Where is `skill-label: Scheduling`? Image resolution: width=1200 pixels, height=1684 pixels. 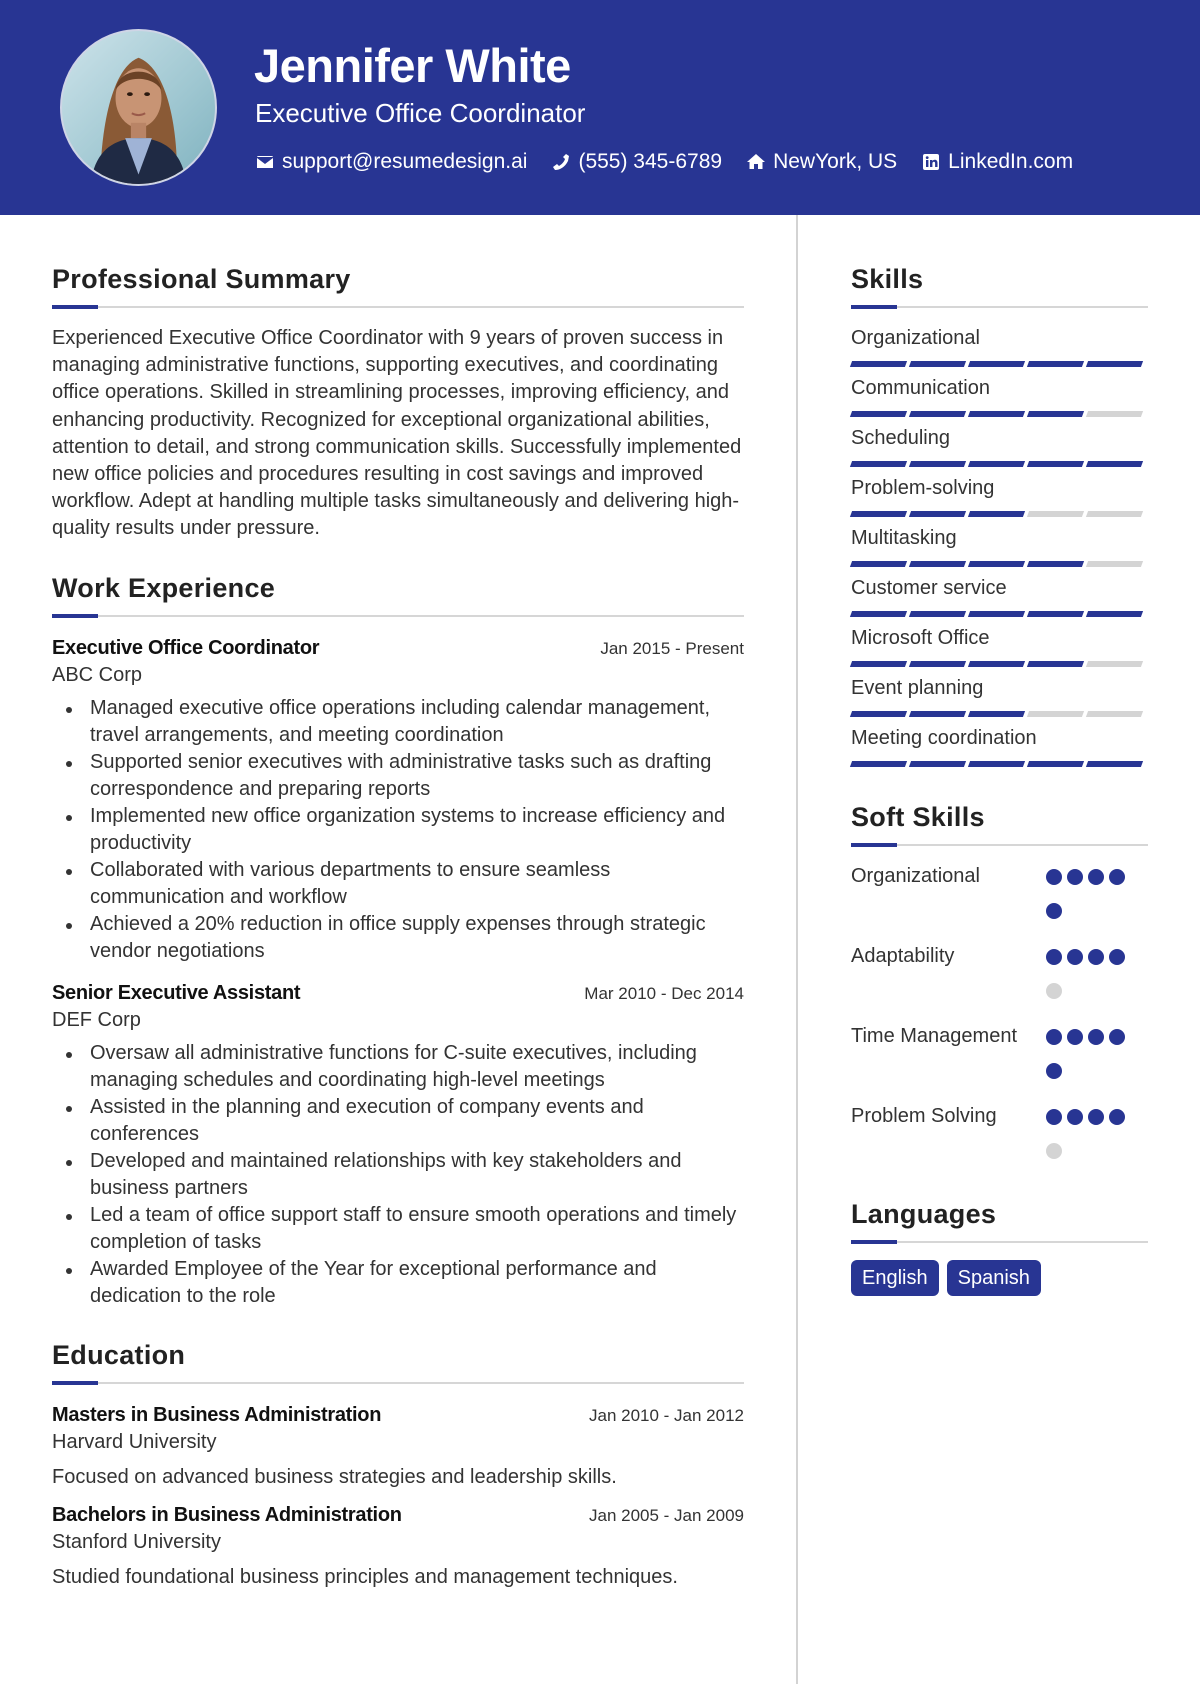 skill-label: Scheduling is located at coordinates (900, 438).